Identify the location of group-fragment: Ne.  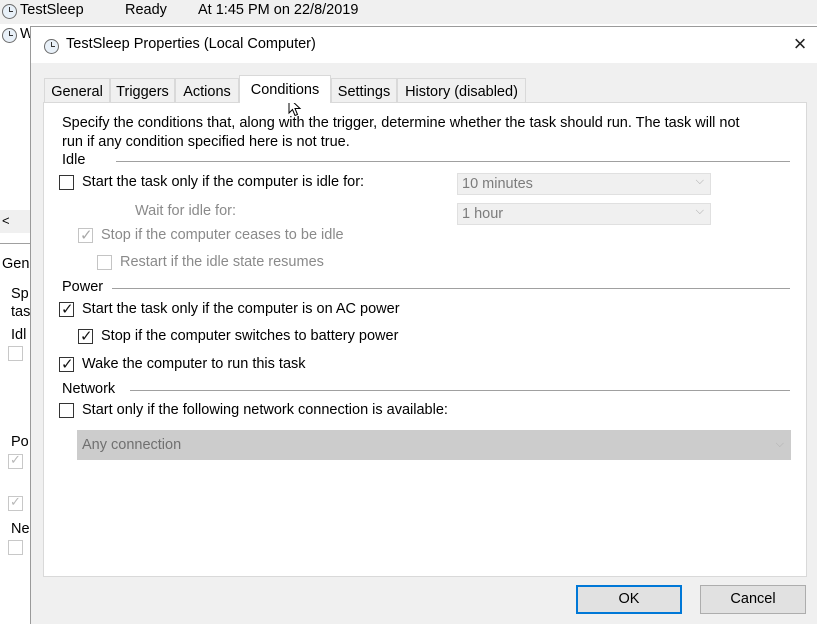
(20, 529).